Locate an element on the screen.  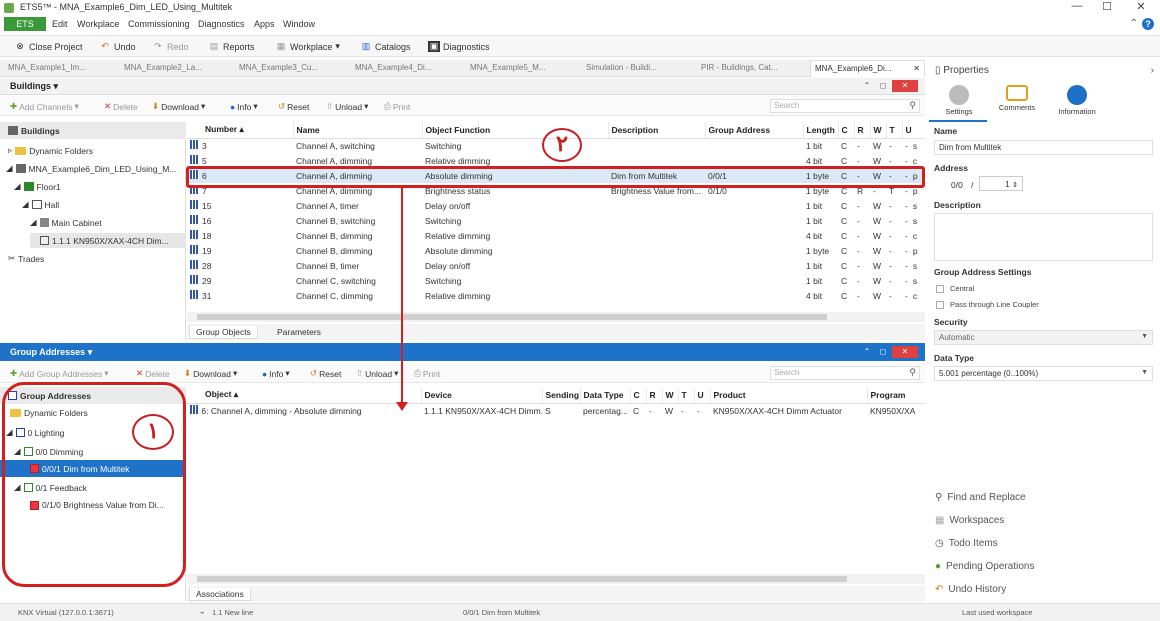
close-project-button: ⊗ Close Project is located at coordinates (48, 46).